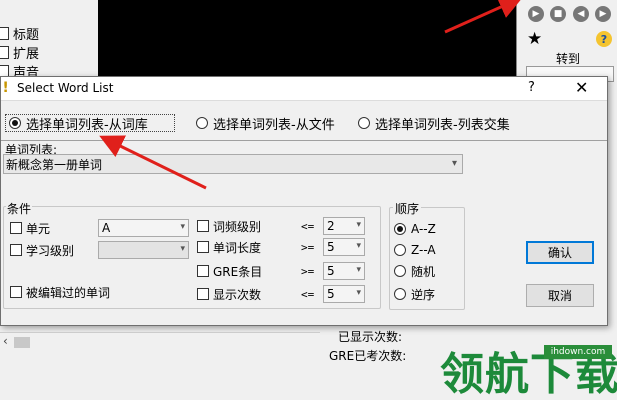 The image size is (617, 400). I want to click on horizontal-scrollbar: ‹, so click(160, 341).